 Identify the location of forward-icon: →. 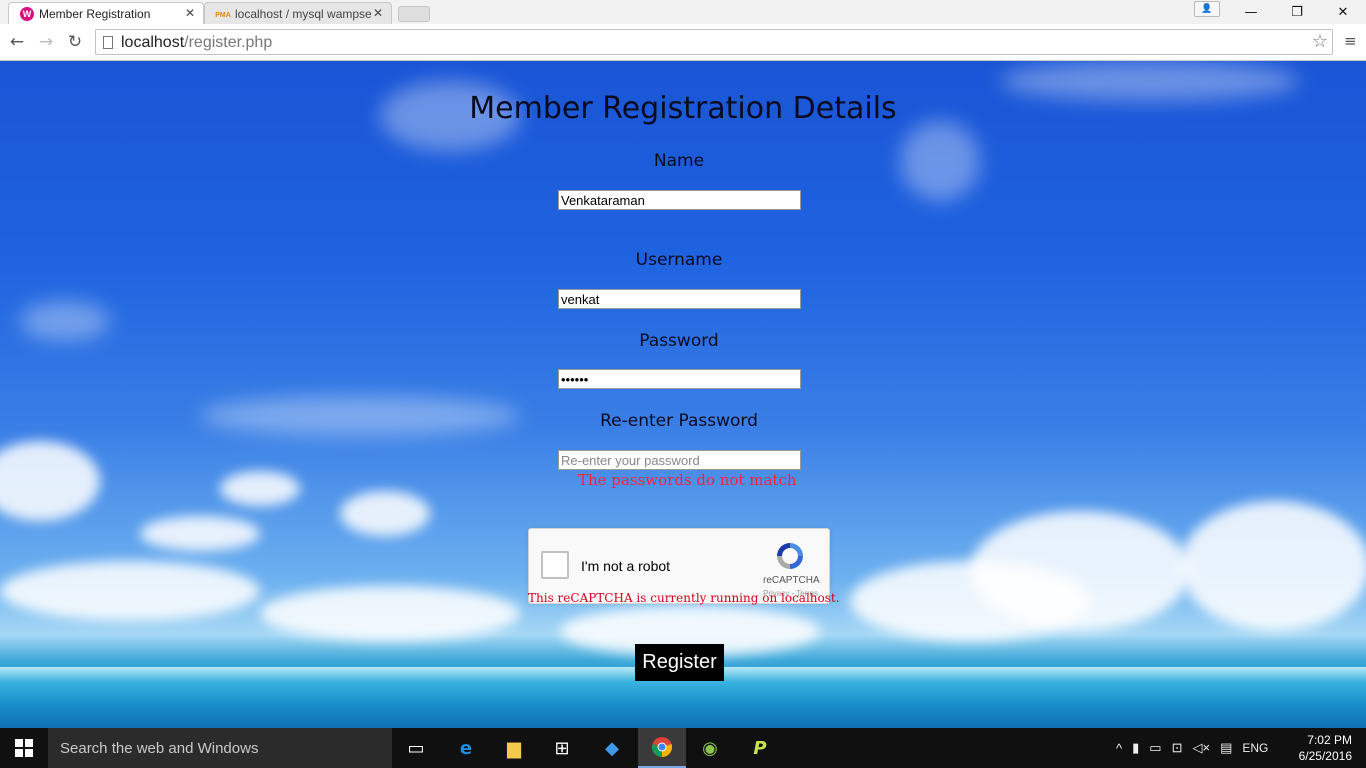
(46, 42).